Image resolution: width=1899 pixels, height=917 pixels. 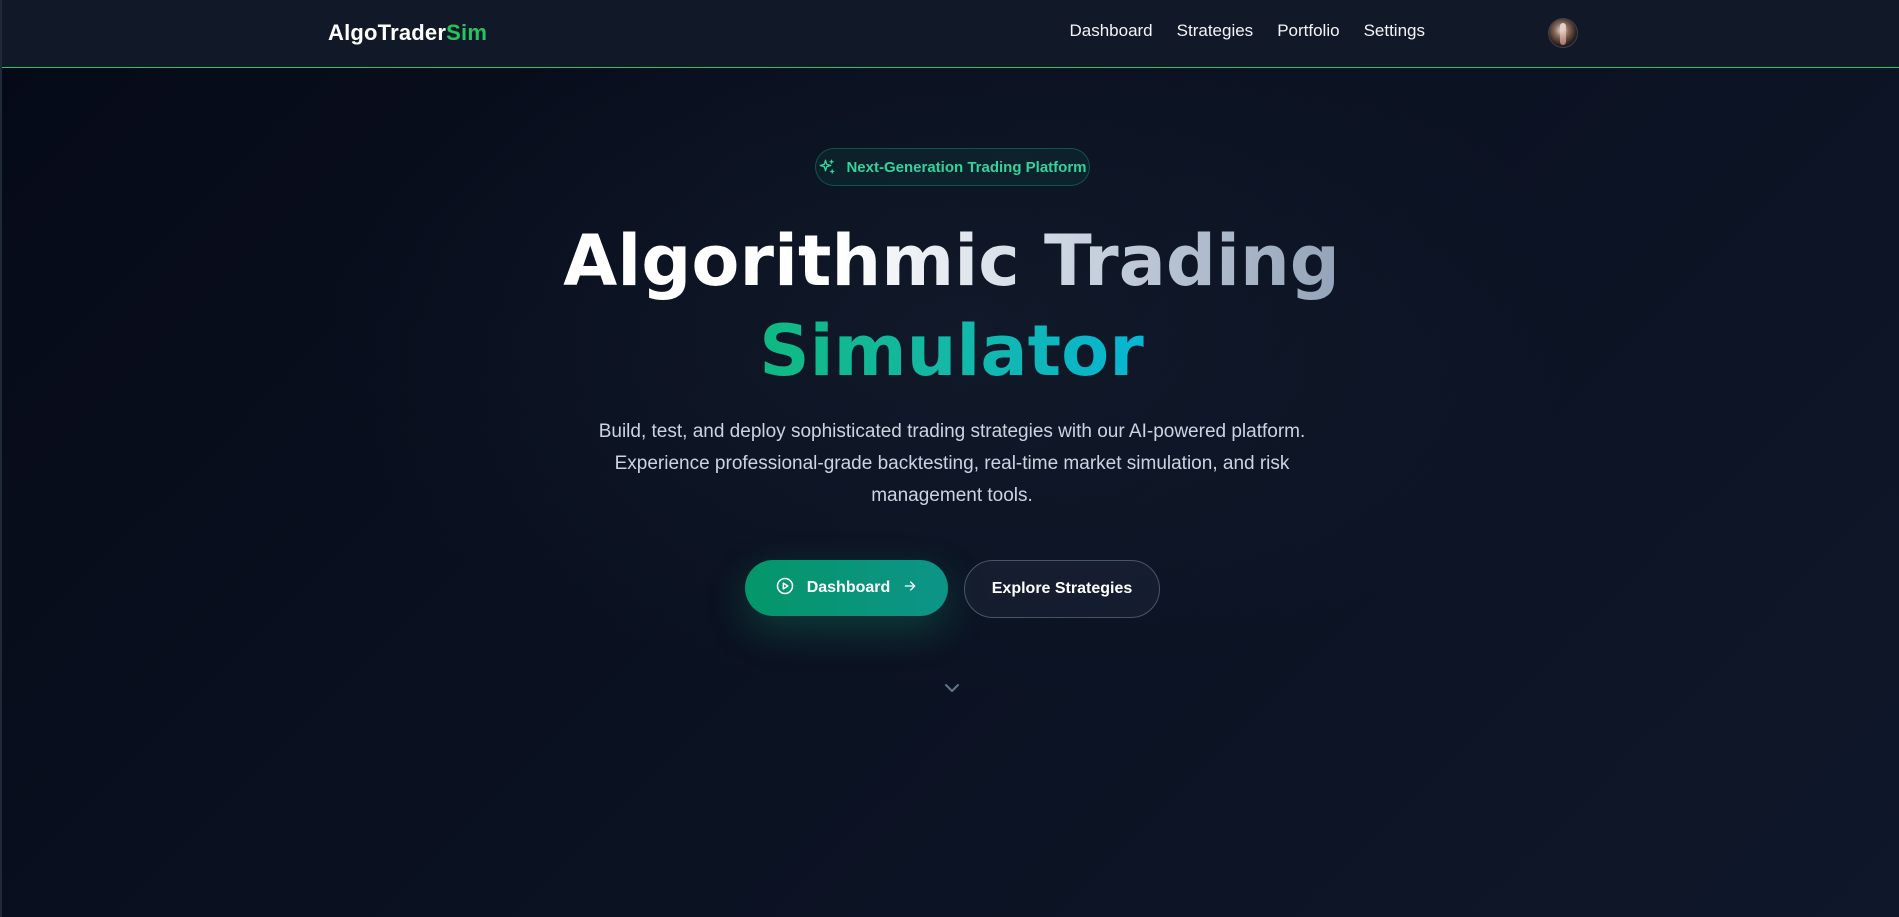 I want to click on brand-logo: AlgoTraderSim, so click(x=407, y=33).